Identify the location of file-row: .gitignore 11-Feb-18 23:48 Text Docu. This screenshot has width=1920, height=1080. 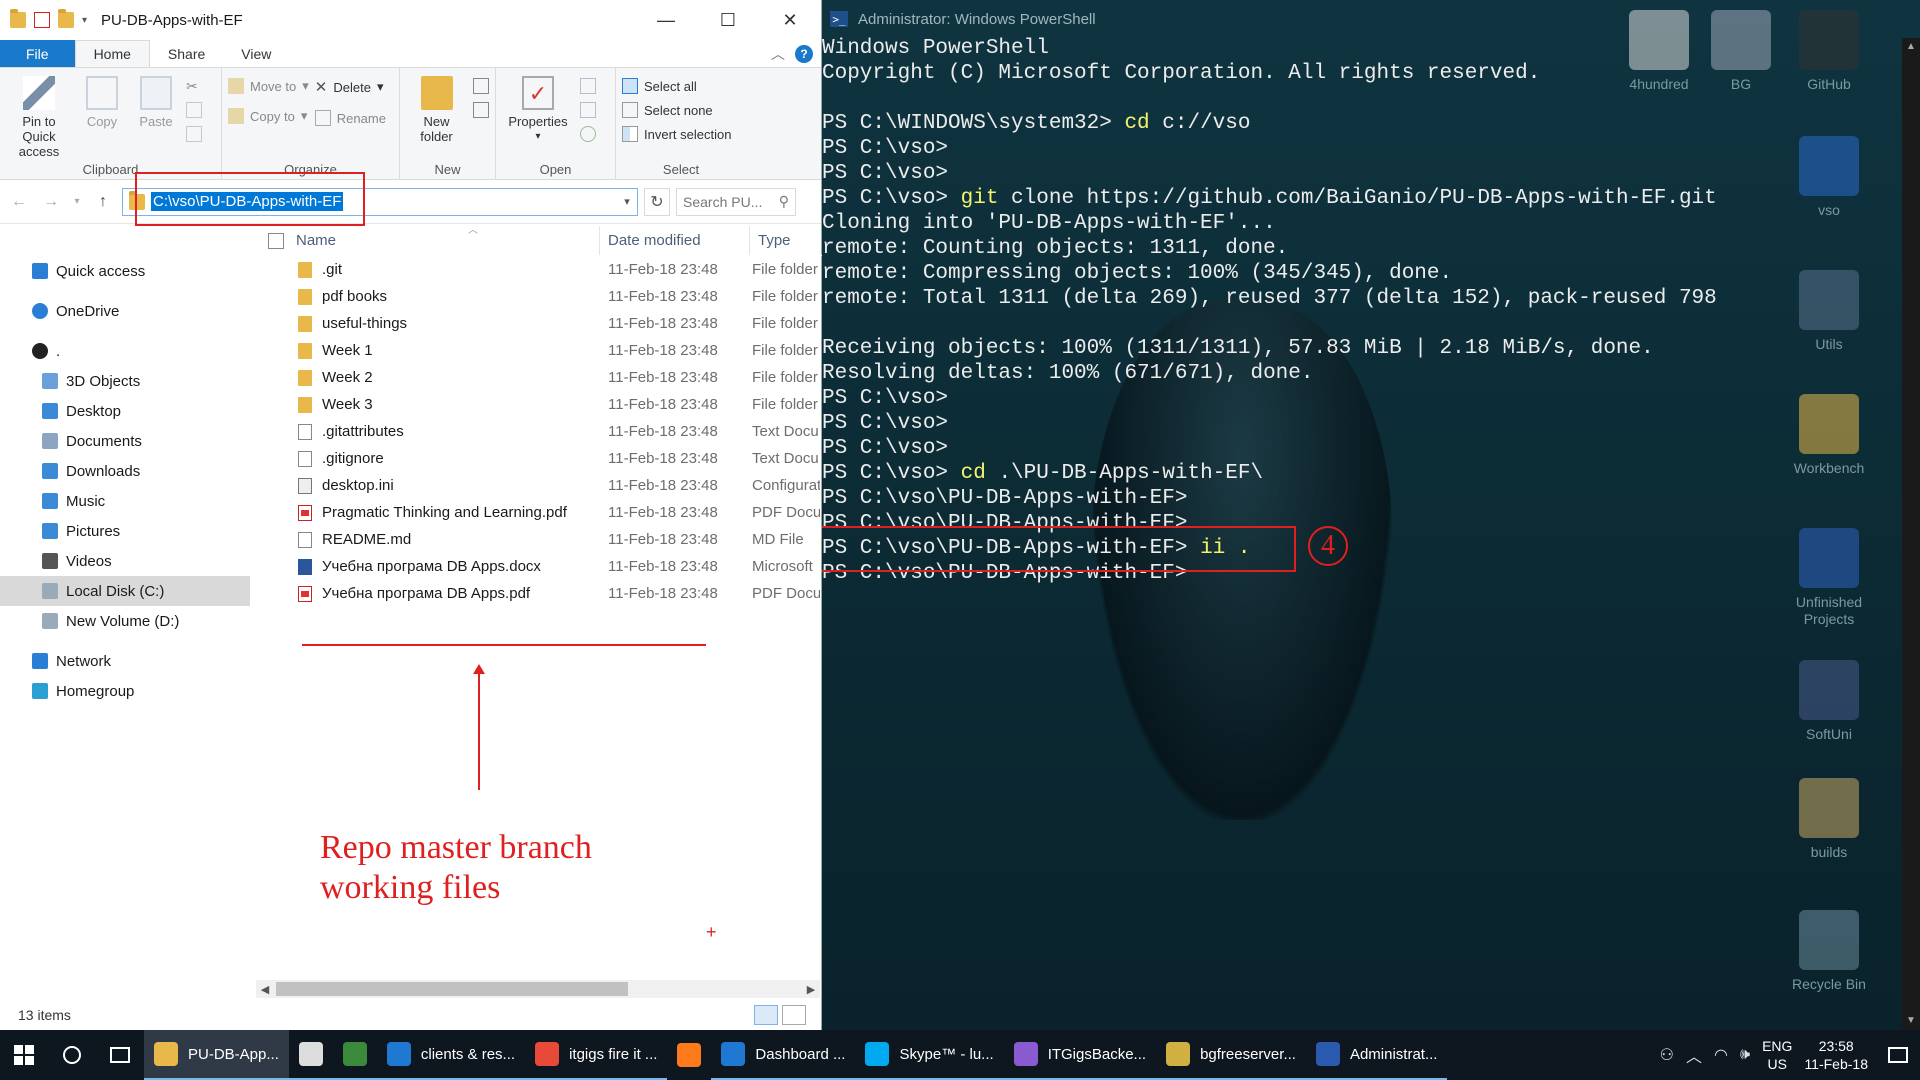
(541, 458).